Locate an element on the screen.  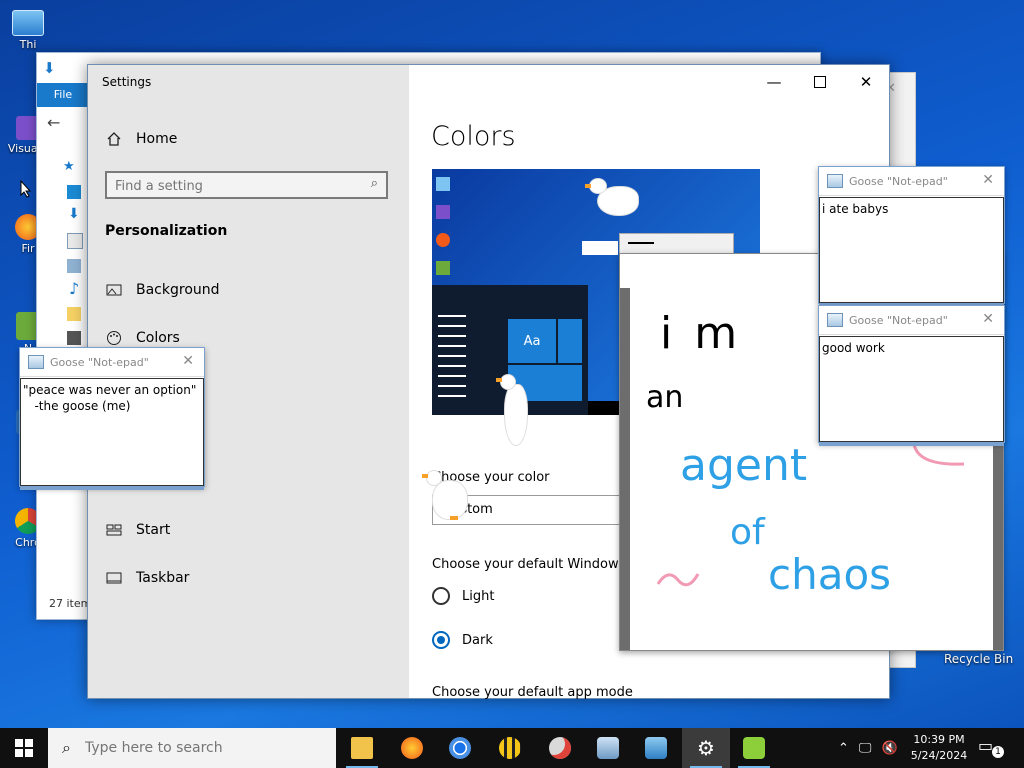
nav-colors-label: Colors is located at coordinates (158, 338).